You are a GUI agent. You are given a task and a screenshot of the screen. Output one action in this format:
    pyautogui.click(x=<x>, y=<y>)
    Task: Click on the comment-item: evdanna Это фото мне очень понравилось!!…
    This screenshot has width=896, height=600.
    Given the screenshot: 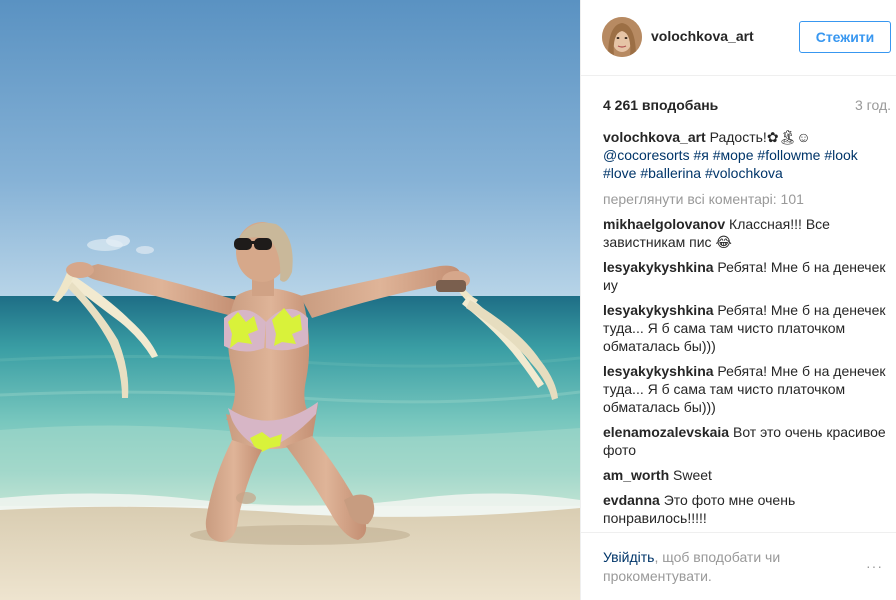 What is the action you would take?
    pyautogui.click(x=745, y=509)
    